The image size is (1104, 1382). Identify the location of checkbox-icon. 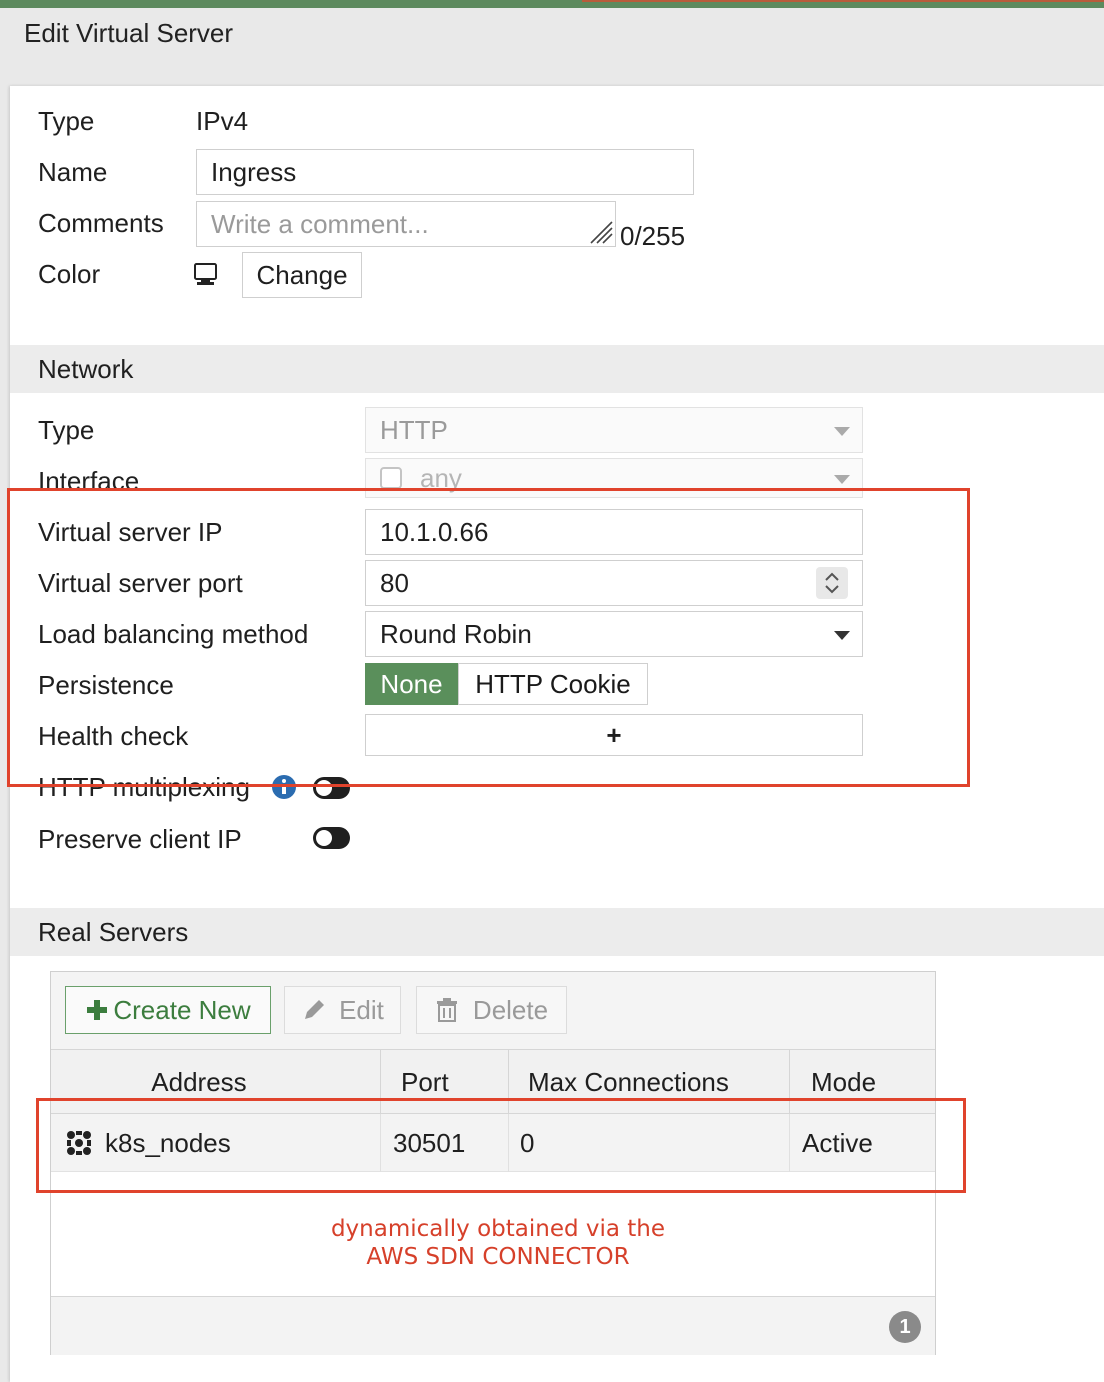
(391, 478).